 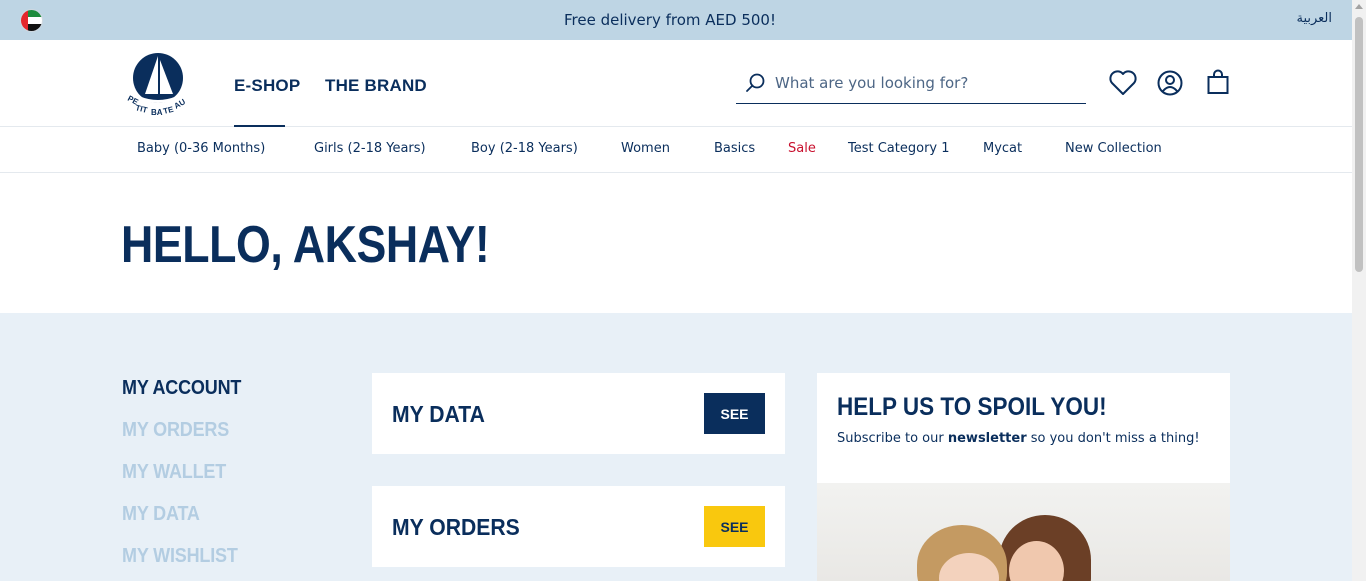 I want to click on sidebar-item-my-data: MY DATA, so click(x=161, y=514).